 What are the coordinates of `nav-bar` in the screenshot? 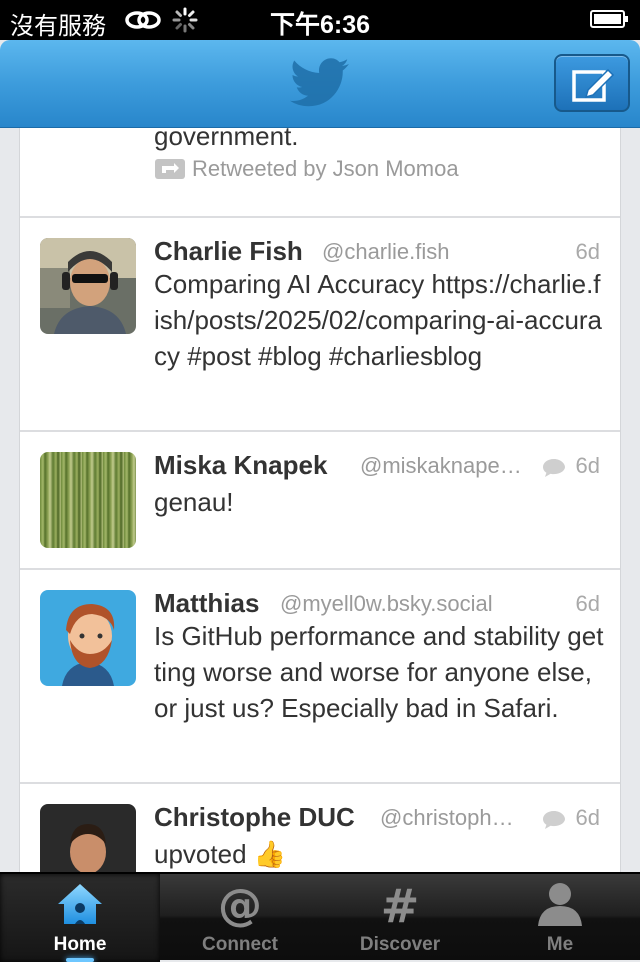 It's located at (320, 84).